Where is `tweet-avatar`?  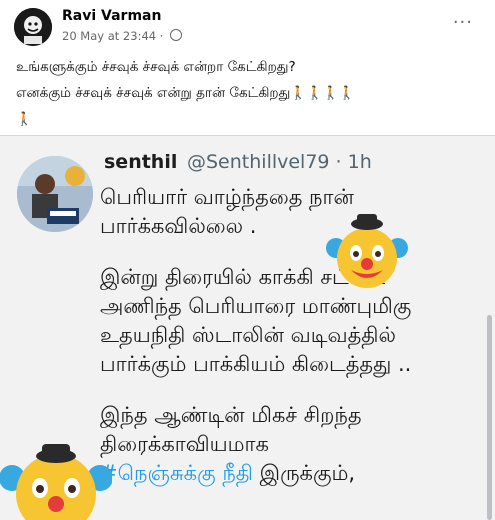
tweet-avatar is located at coordinates (55, 194).